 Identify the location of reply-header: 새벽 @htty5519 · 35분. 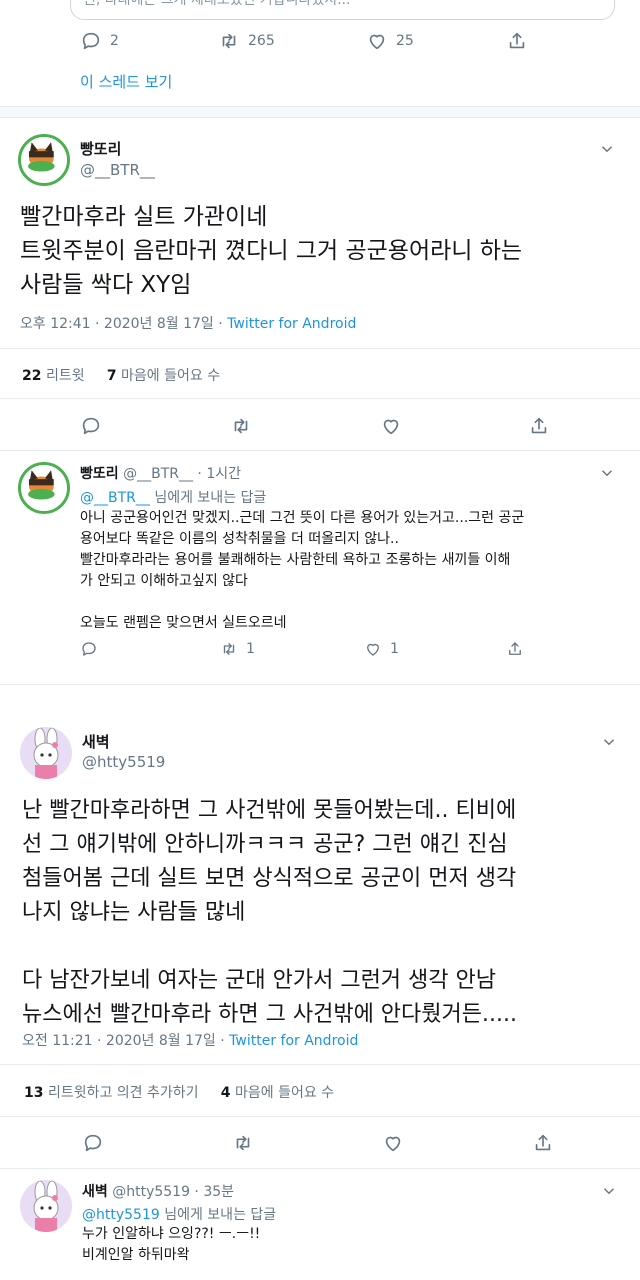
(158, 1191).